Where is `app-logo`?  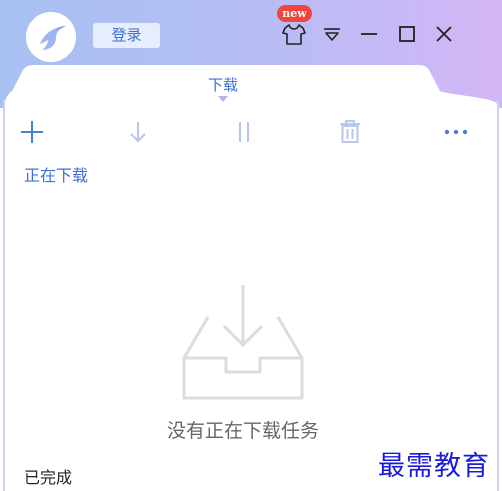
app-logo is located at coordinates (51, 37).